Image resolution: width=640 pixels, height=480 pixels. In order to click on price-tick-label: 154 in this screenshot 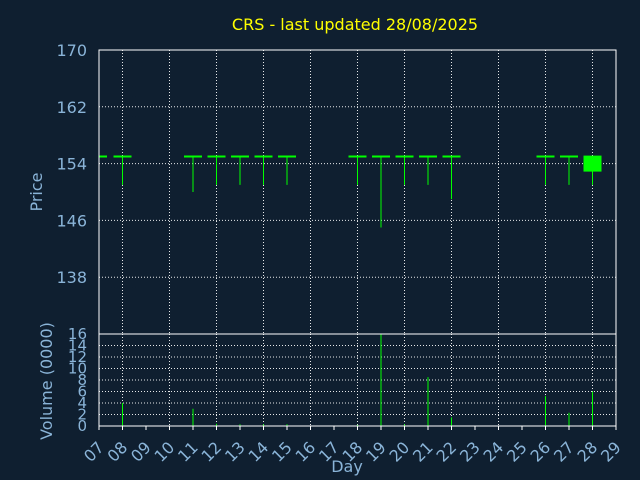, I will do `click(71, 164)`.